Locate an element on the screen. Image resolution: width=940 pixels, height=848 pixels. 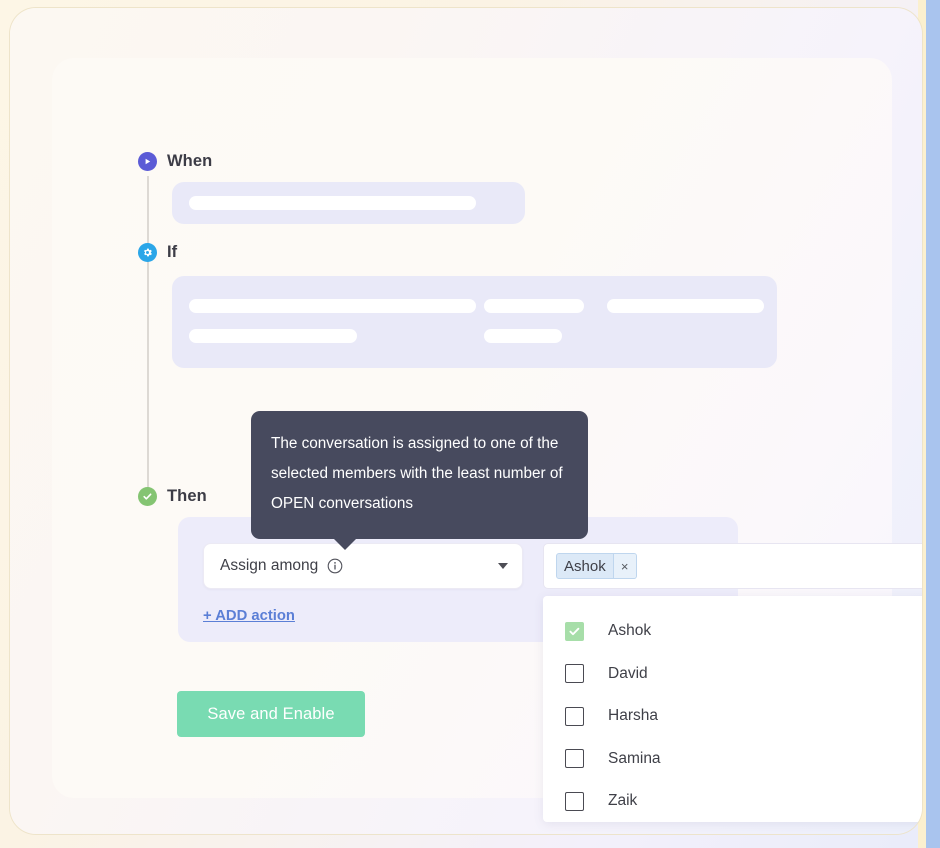
add-action-link: + ADD action is located at coordinates (249, 616).